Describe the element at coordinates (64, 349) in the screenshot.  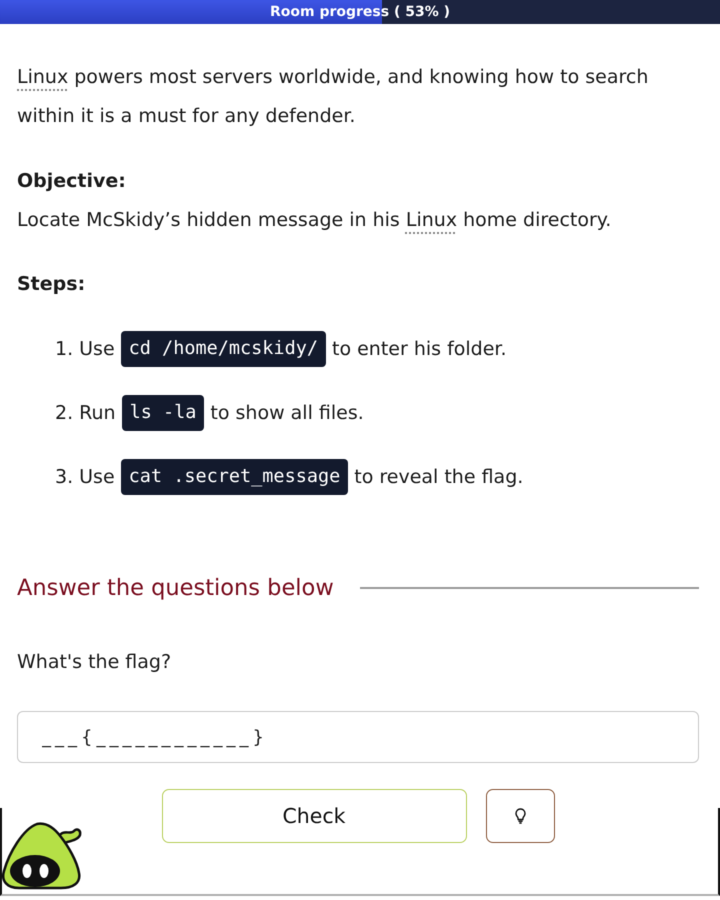
I see `step-number: 1.` at that location.